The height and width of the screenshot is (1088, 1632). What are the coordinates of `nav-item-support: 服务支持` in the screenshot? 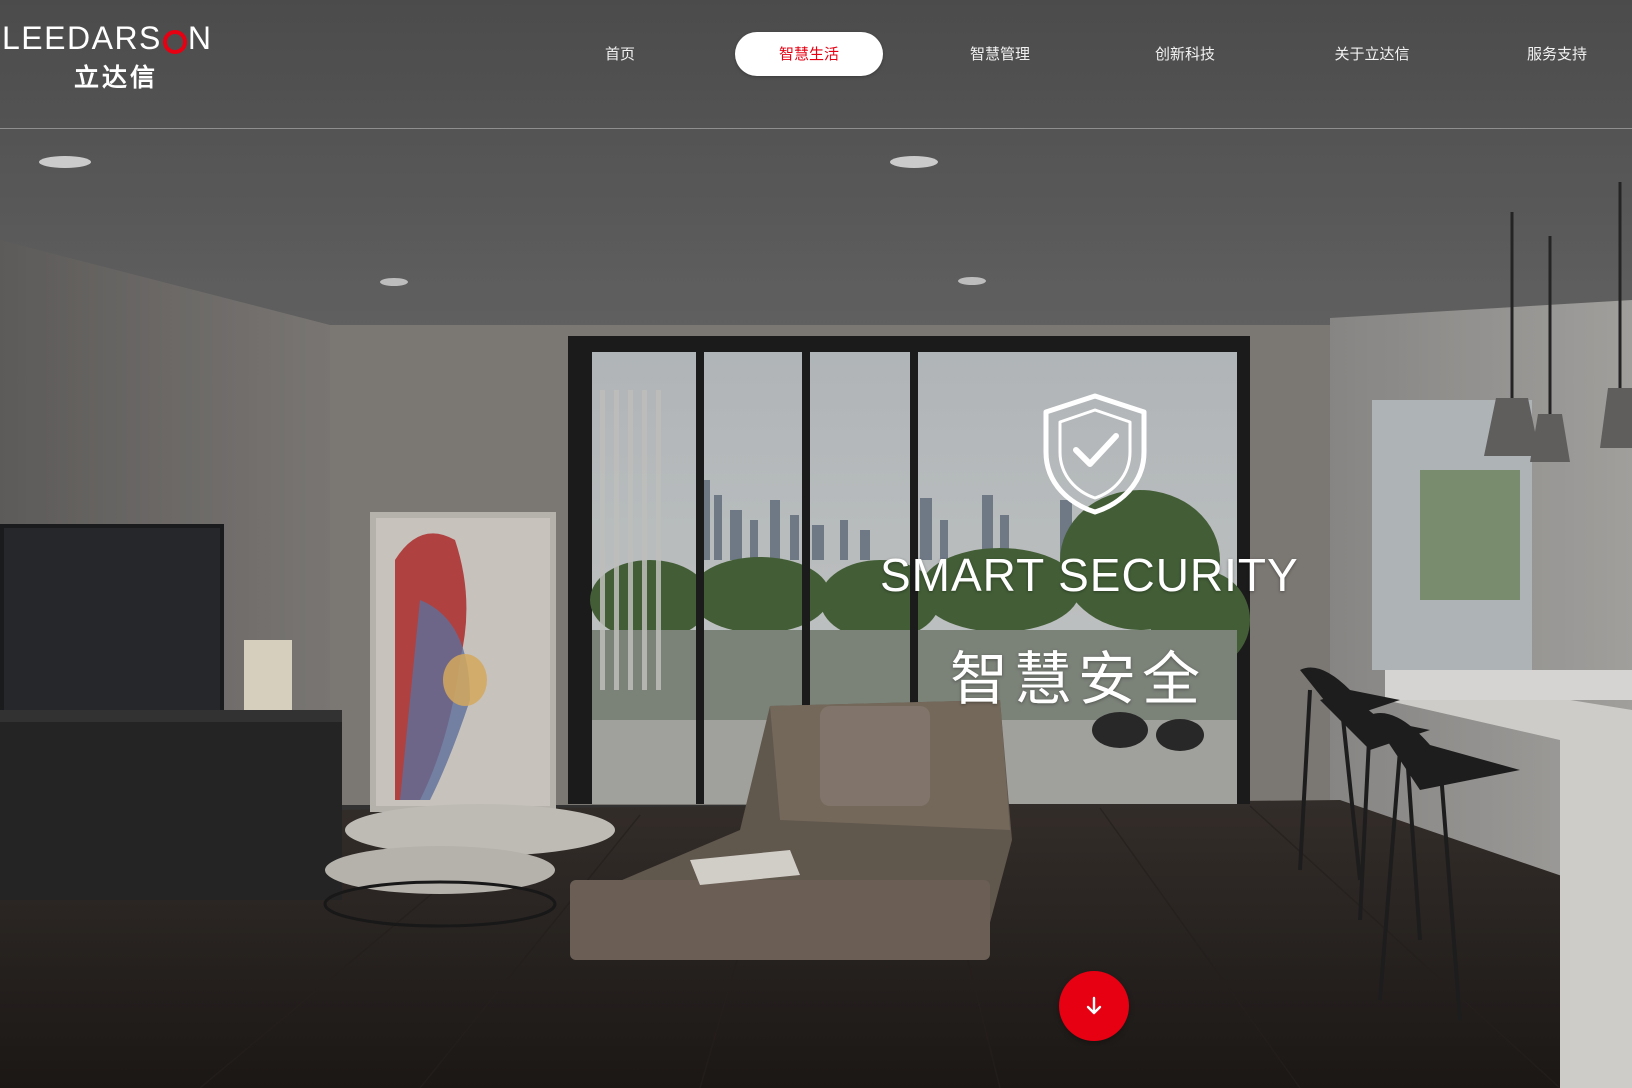 It's located at (1557, 54).